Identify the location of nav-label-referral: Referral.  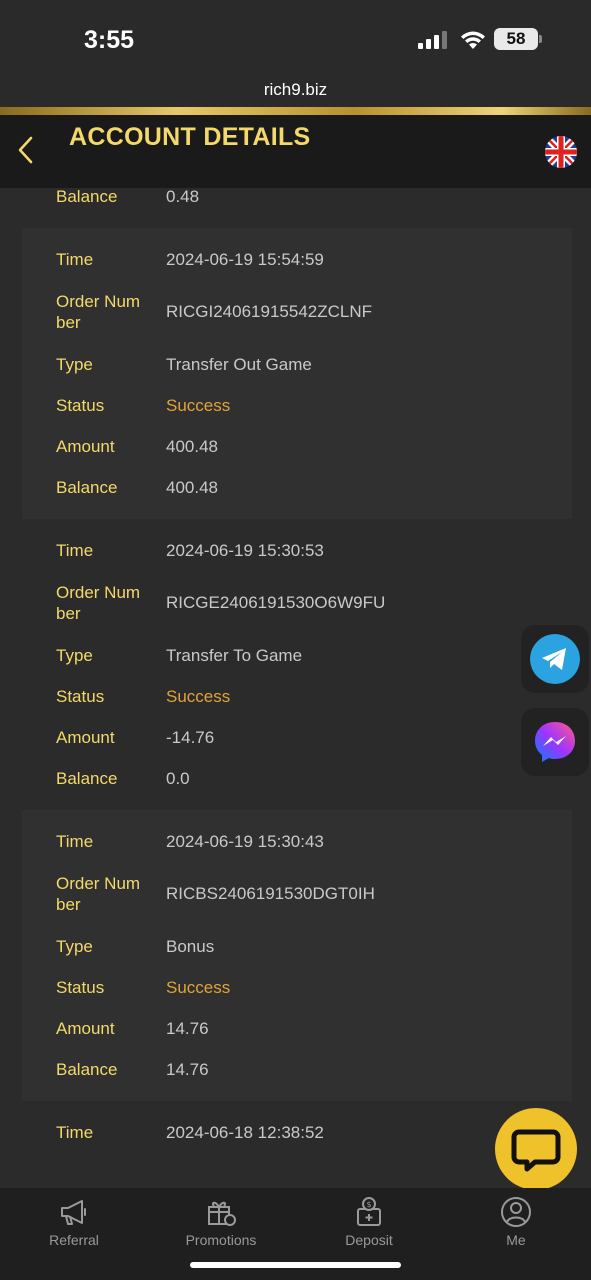
(74, 1240).